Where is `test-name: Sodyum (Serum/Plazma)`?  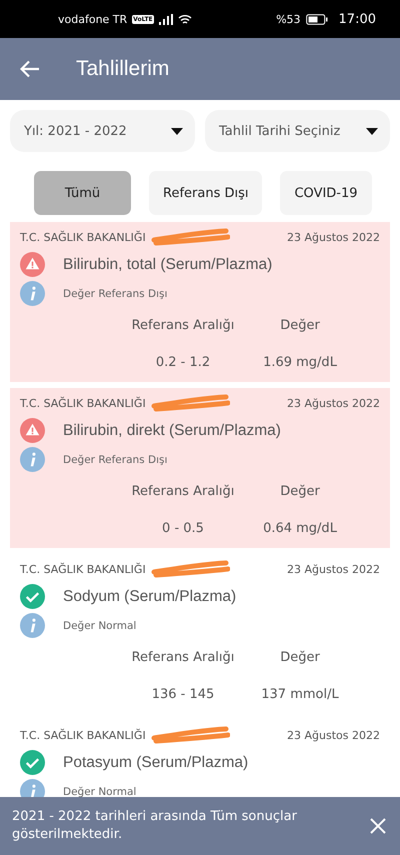
test-name: Sodyum (Serum/Plazma) is located at coordinates (149, 597).